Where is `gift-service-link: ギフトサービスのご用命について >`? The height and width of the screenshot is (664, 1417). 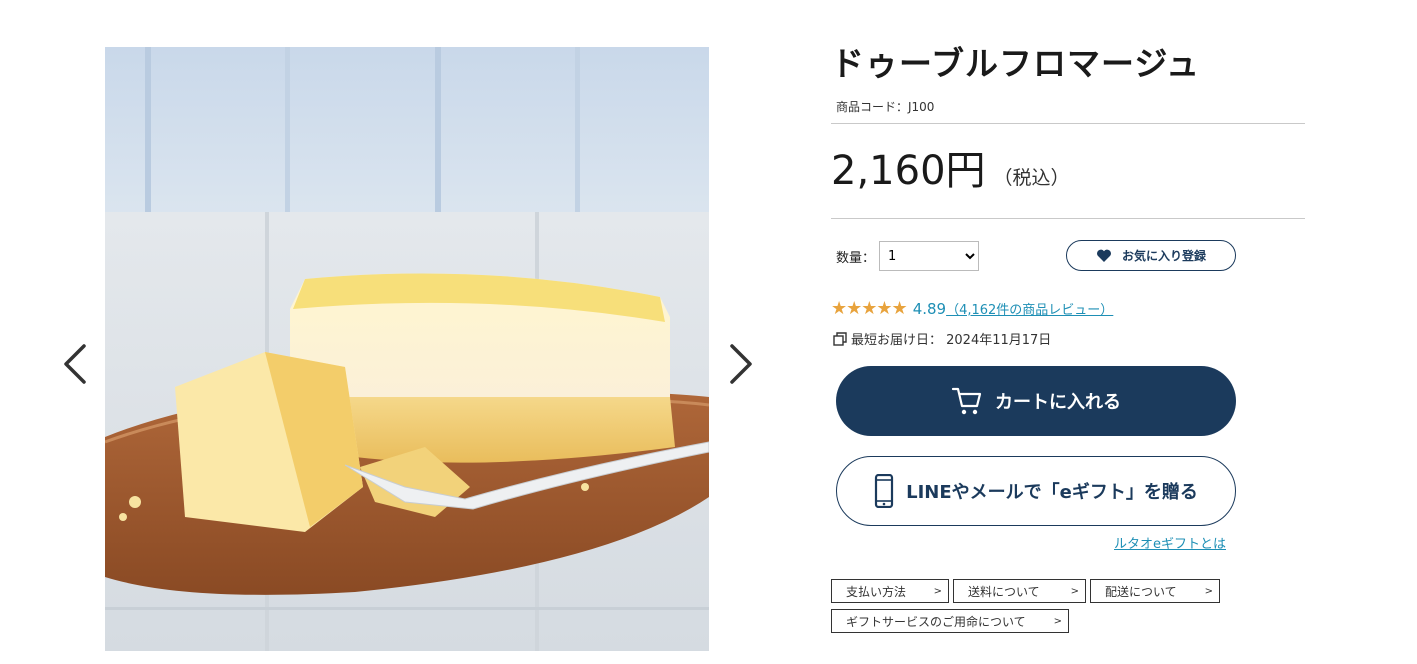
gift-service-link: ギフトサービスのご用命について > is located at coordinates (950, 621).